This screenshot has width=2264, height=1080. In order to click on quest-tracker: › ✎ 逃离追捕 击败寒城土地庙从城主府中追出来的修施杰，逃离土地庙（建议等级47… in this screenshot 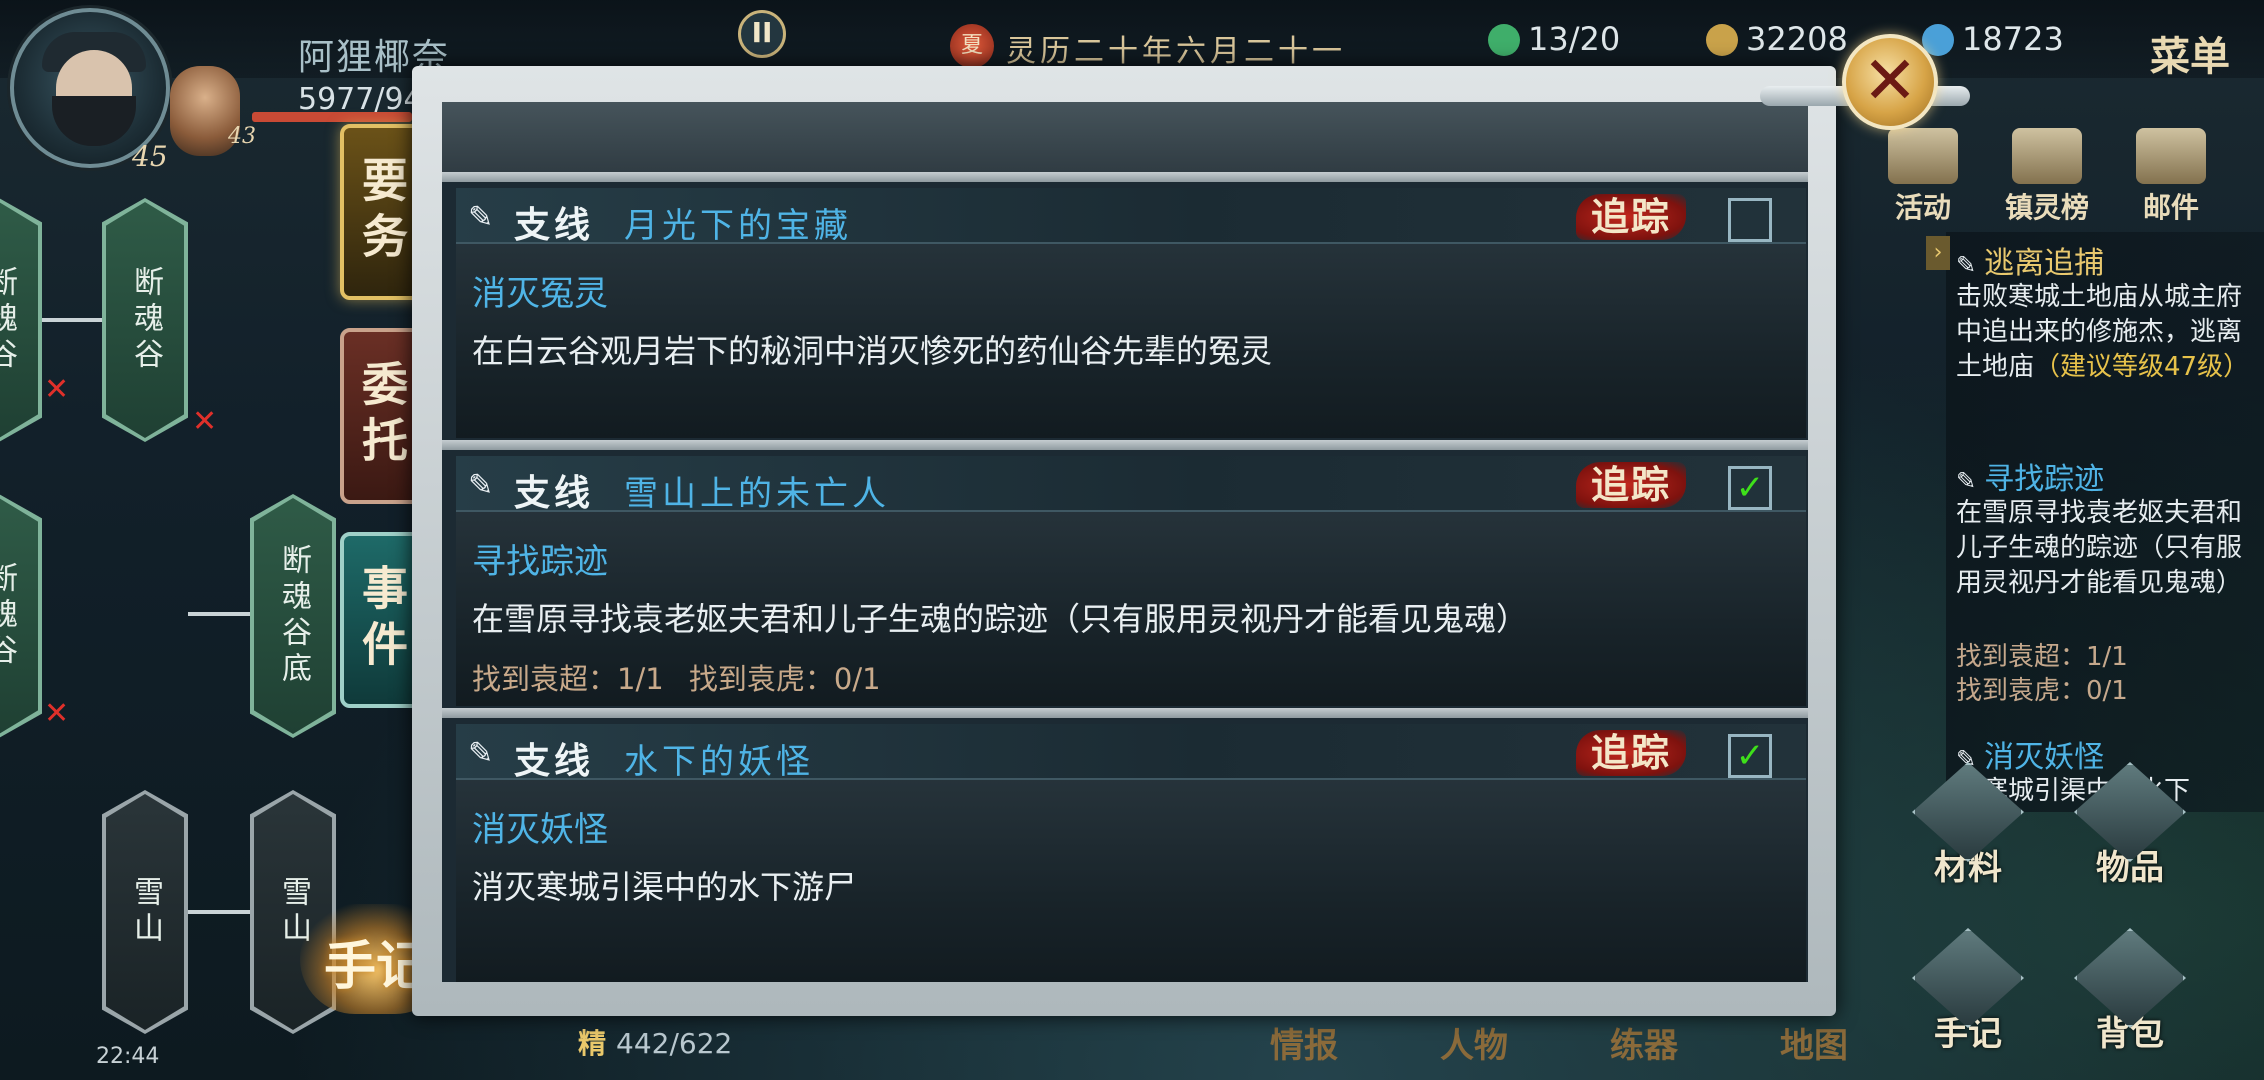, I will do `click(2095, 522)`.